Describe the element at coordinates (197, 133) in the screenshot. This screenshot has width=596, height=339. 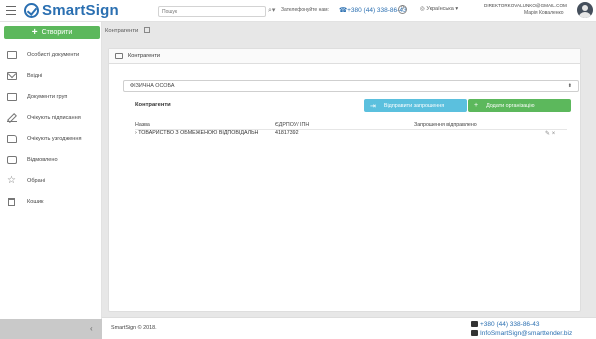
I see `row-name-cell: › ТОВАРИСТВО З ОБМЕЖЕНОЮ ВІДПОВІДАЛЬН` at that location.